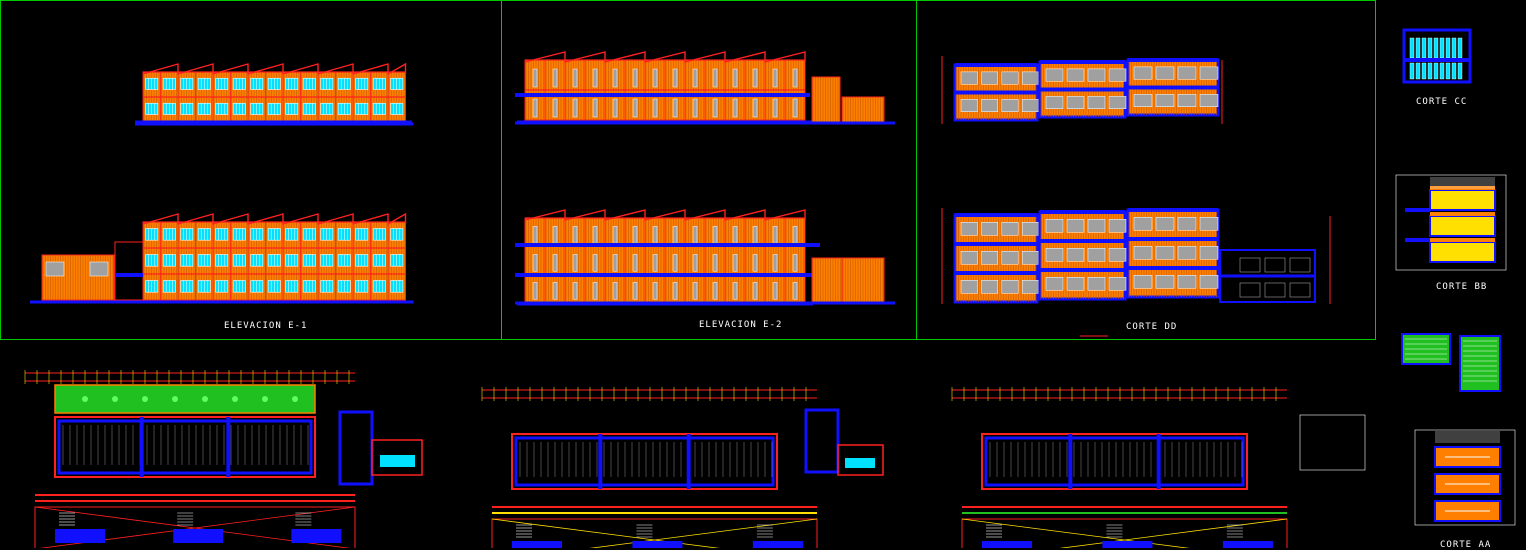 The height and width of the screenshot is (550, 1526). Describe the element at coordinates (1462, 214) in the screenshot. I see `slab` at that location.